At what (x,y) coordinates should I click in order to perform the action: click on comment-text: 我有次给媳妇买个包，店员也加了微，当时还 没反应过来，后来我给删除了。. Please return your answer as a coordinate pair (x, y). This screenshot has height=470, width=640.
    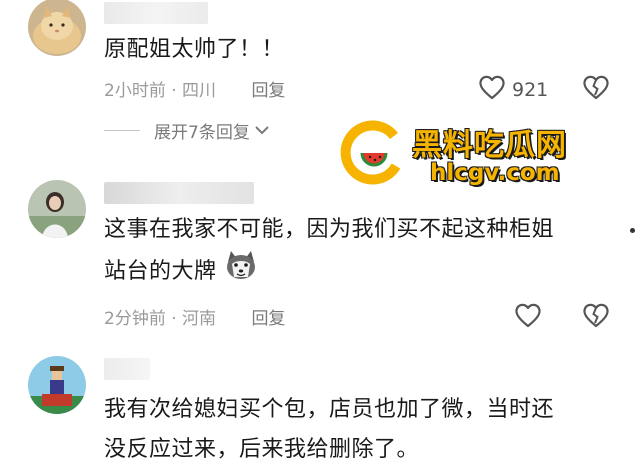
    Looking at the image, I should click on (329, 430).